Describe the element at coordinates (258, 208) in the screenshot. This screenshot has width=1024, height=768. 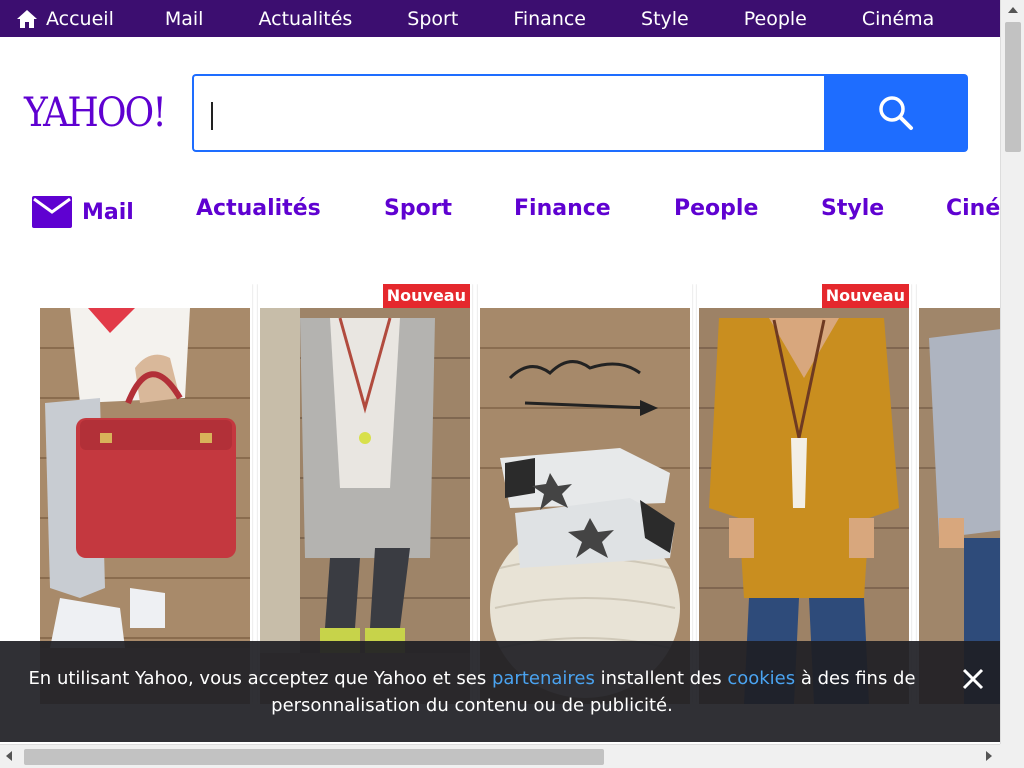
I see `subnav-actualites-link: Actualités` at that location.